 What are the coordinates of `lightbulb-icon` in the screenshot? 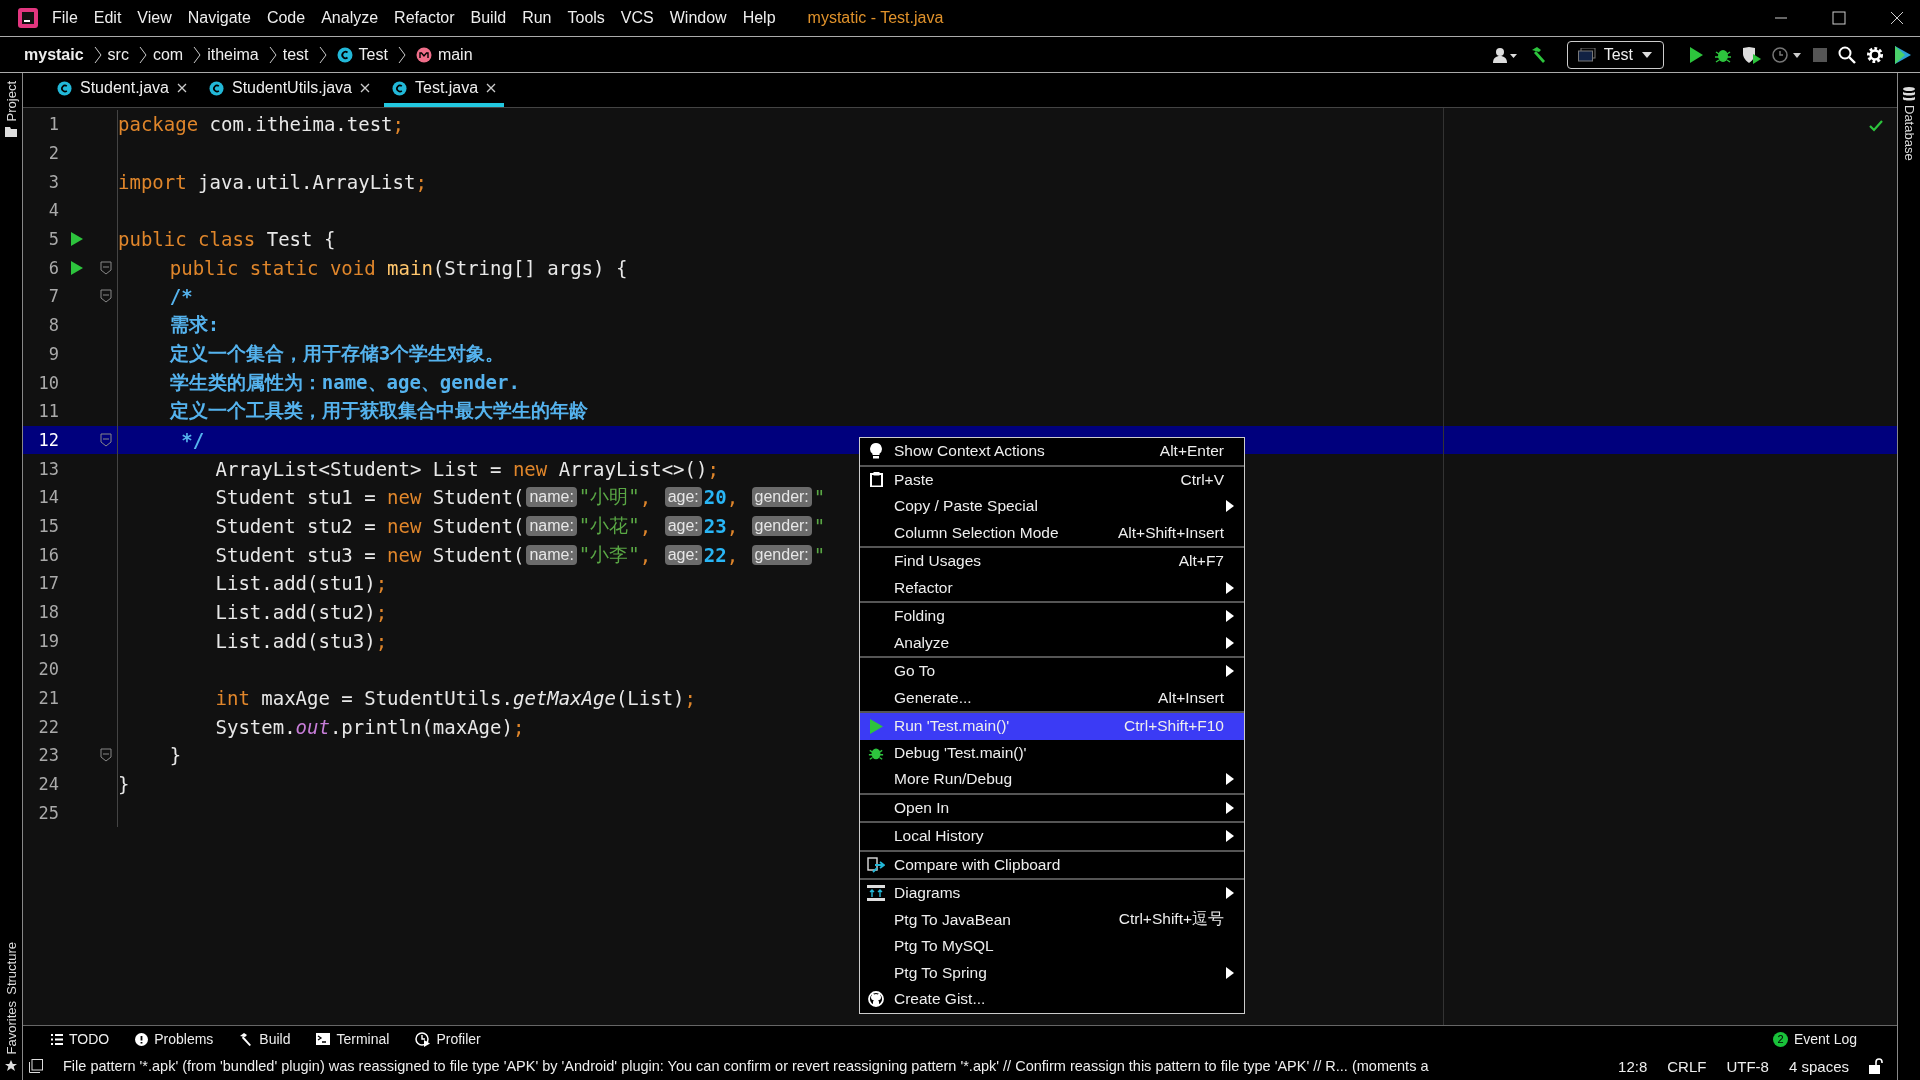 It's located at (876, 451).